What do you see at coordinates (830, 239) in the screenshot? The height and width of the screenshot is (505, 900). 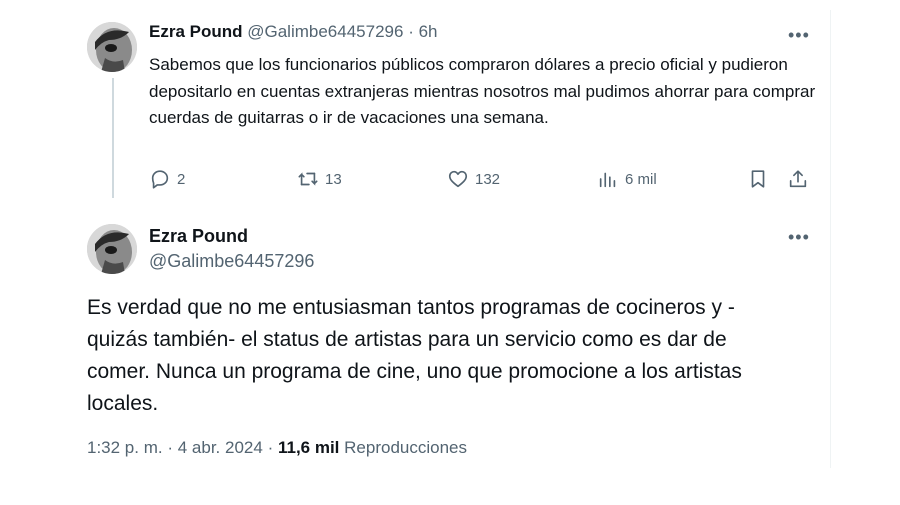 I see `timeline-border` at bounding box center [830, 239].